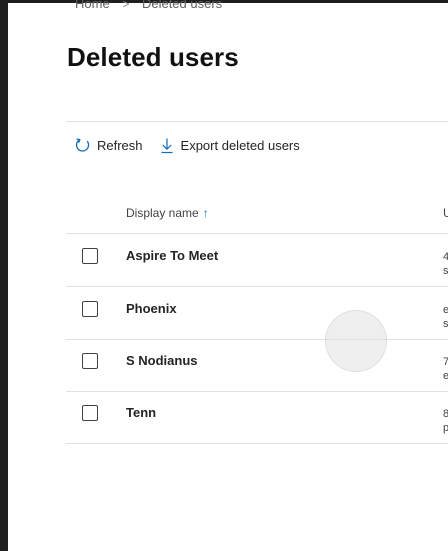 Image resolution: width=448 pixels, height=551 pixels. Describe the element at coordinates (445, 369) in the screenshot. I see `row-username: 7 e` at that location.